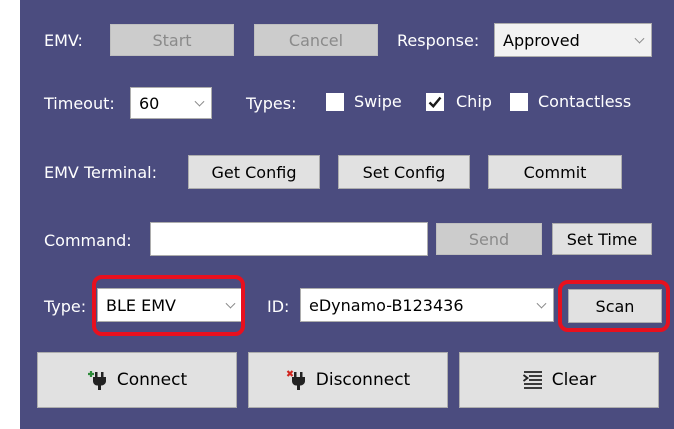 The width and height of the screenshot is (674, 429). What do you see at coordinates (386, 305) in the screenshot?
I see `id-value: eDynamo-B123436` at bounding box center [386, 305].